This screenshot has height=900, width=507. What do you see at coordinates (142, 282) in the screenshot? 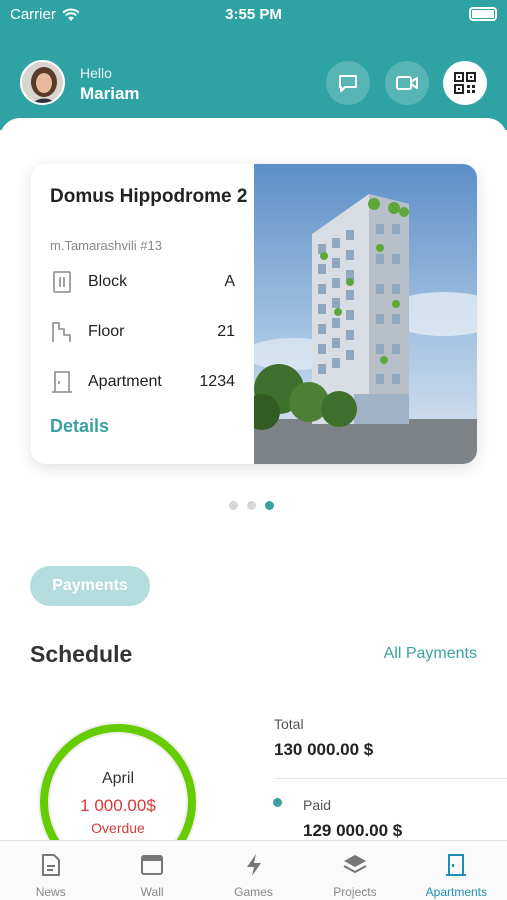
I see `block-row: Block A` at bounding box center [142, 282].